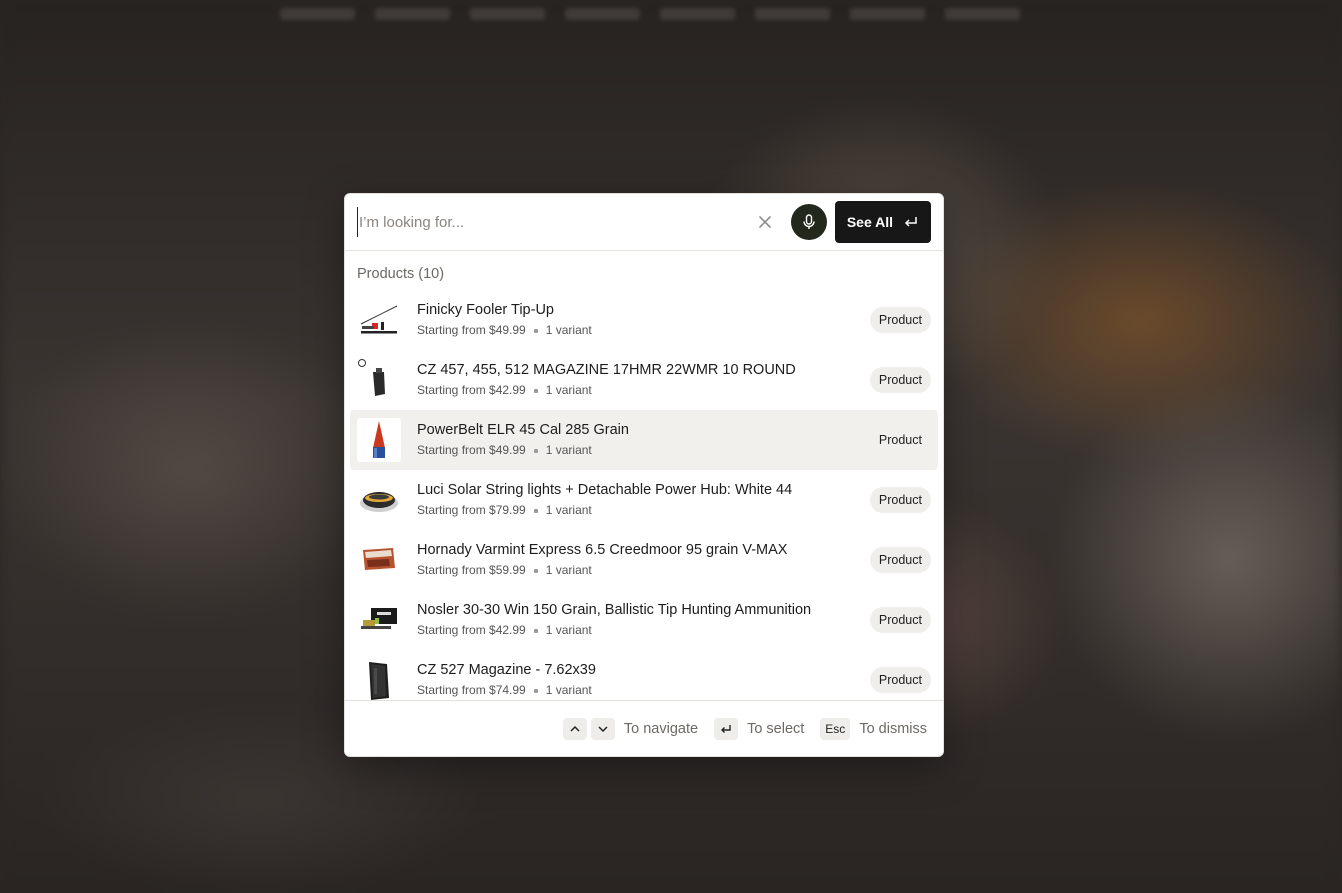 The width and height of the screenshot is (1342, 893). What do you see at coordinates (555, 222) in the screenshot?
I see `search-input` at bounding box center [555, 222].